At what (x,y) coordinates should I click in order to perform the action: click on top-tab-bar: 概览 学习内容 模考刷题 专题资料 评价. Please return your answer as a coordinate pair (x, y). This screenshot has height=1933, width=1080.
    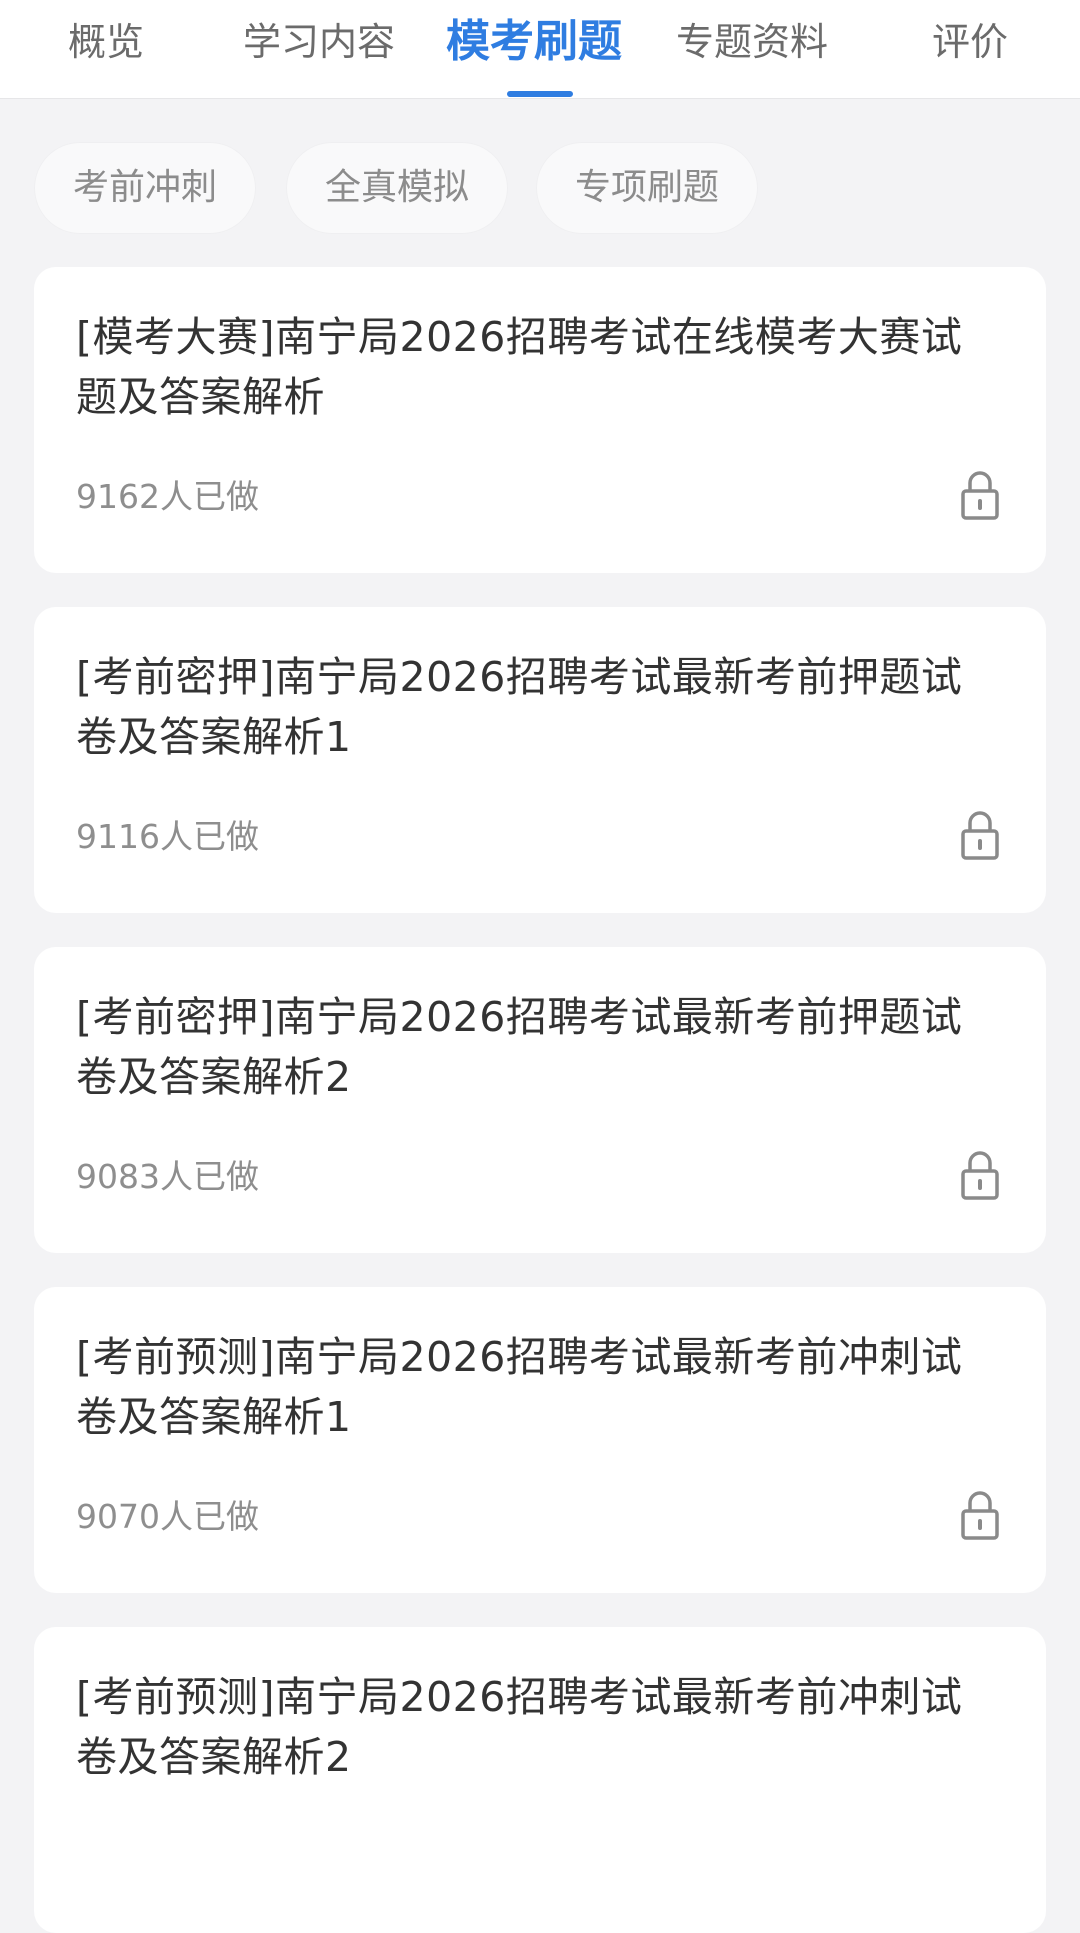
    Looking at the image, I should click on (540, 49).